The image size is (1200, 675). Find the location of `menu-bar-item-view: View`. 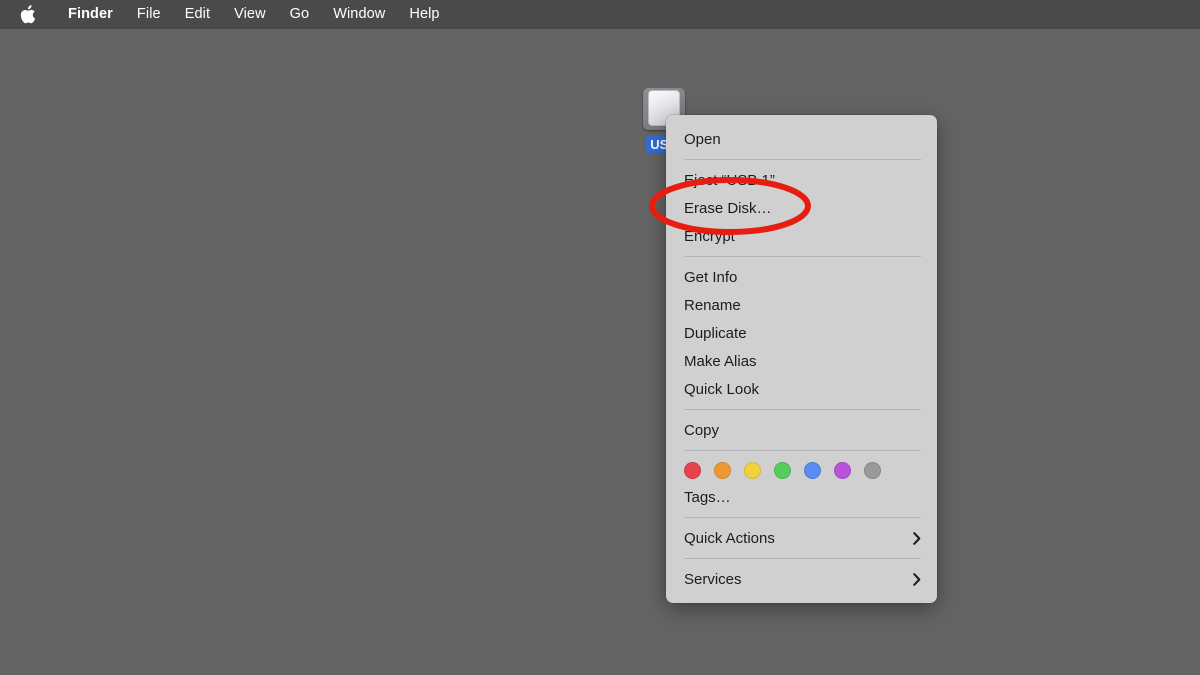

menu-bar-item-view: View is located at coordinates (250, 14).